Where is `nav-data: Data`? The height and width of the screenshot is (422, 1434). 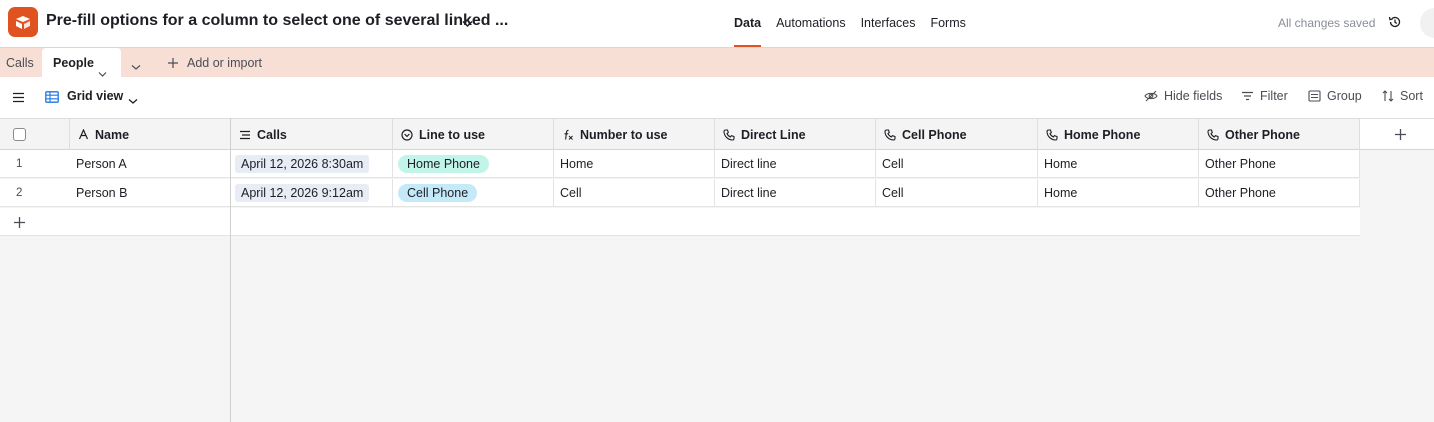 nav-data: Data is located at coordinates (748, 23).